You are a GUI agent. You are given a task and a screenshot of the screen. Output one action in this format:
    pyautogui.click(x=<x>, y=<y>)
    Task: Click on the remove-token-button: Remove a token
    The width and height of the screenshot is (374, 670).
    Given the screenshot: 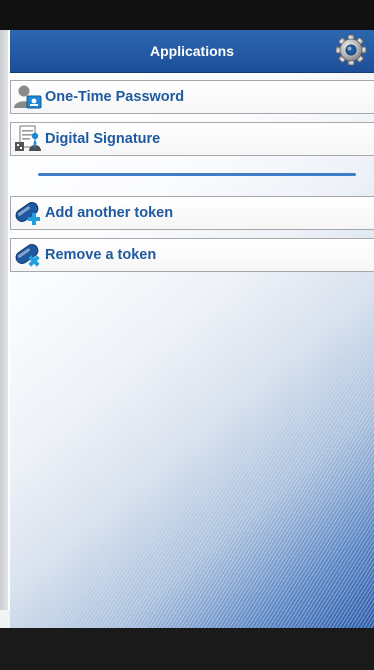 What is the action you would take?
    pyautogui.click(x=192, y=255)
    